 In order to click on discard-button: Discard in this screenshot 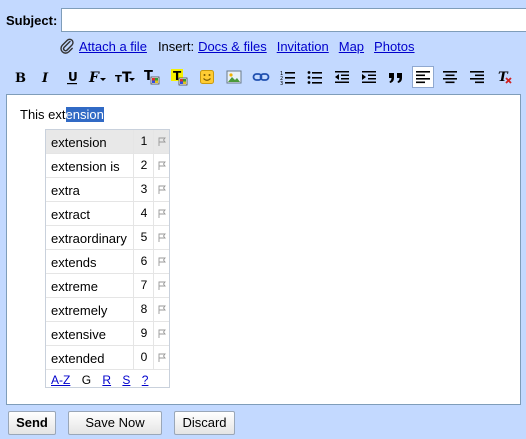, I will do `click(204, 423)`.